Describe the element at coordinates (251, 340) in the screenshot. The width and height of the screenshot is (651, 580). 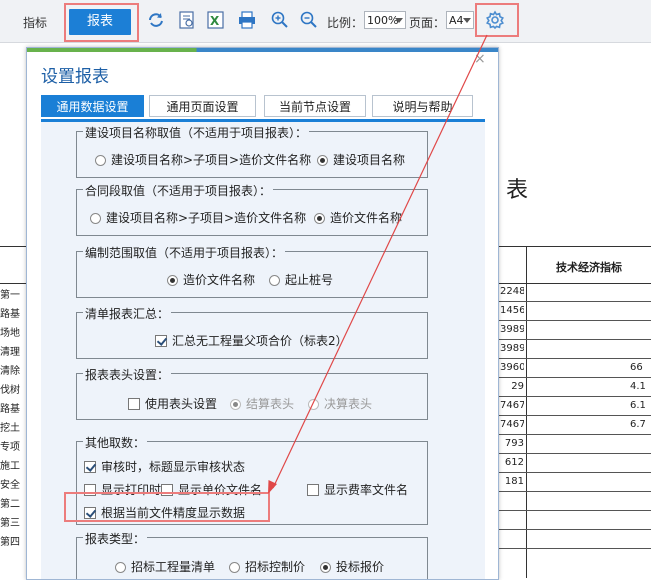
I see `summary-checkbox-option: 汇总无工程量父项合价（标表2）` at that location.